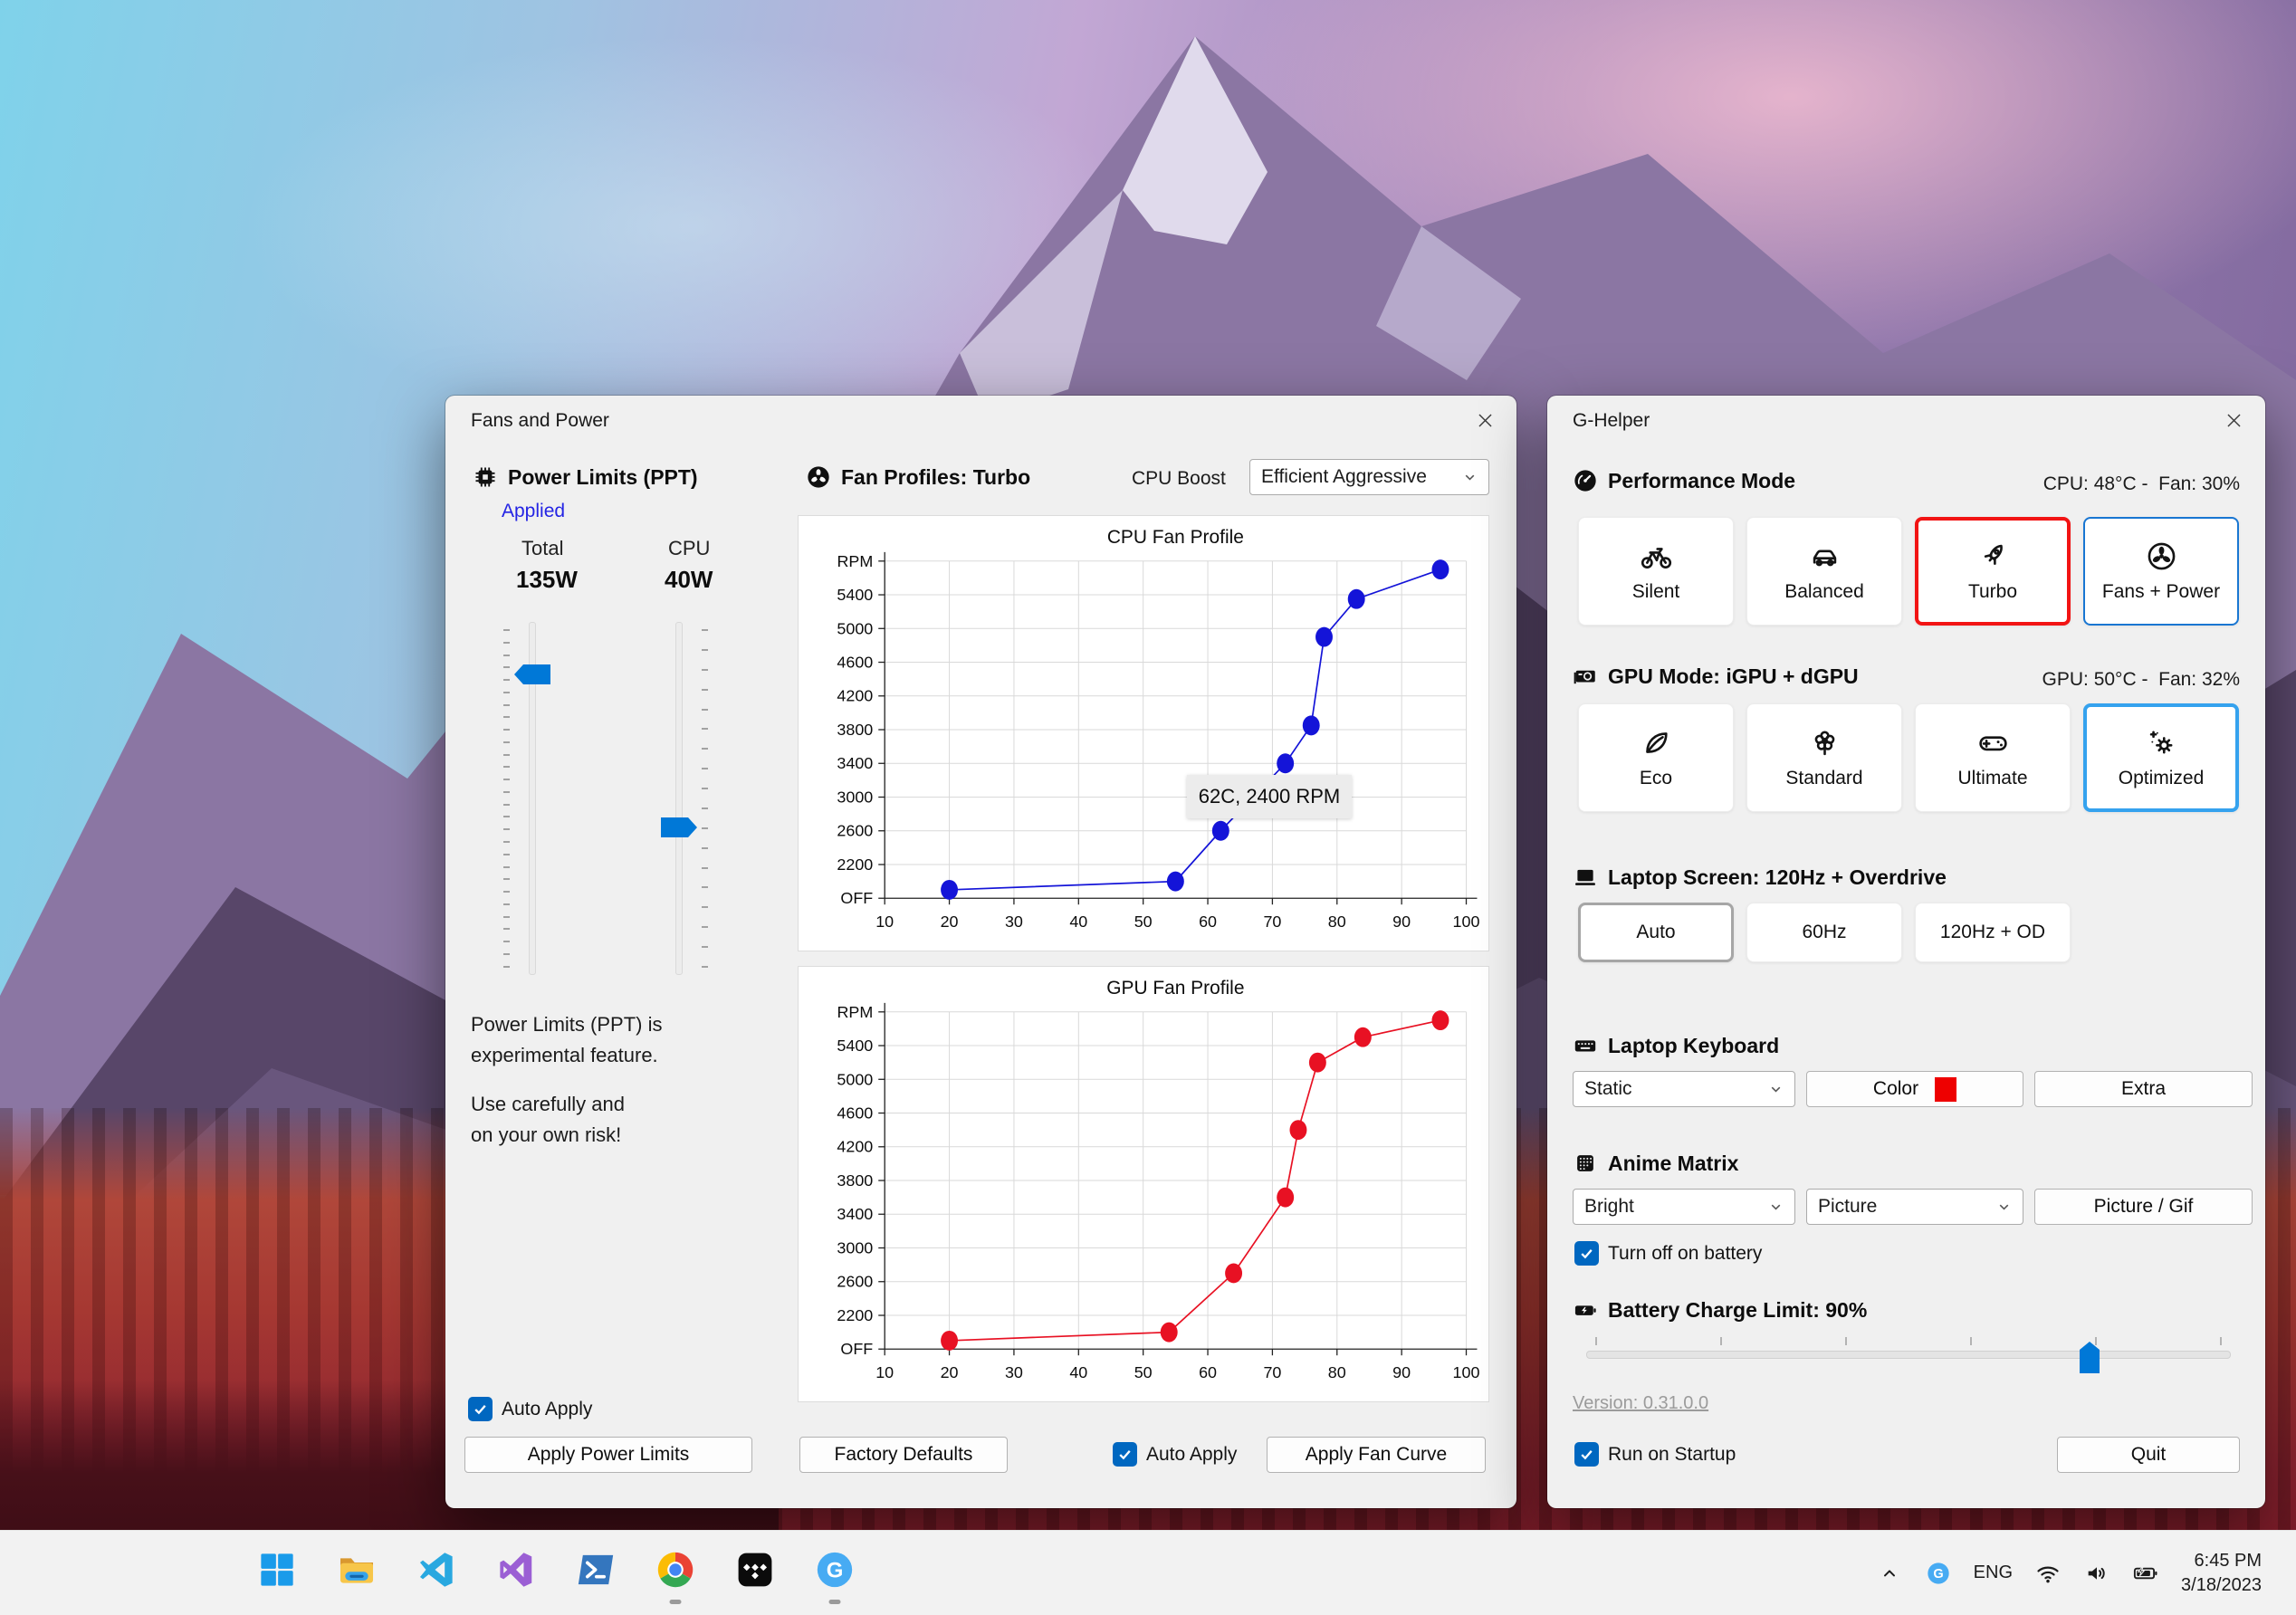 This screenshot has width=2296, height=1615. What do you see at coordinates (277, 1569) in the screenshot?
I see `taskbar-start-icon` at bounding box center [277, 1569].